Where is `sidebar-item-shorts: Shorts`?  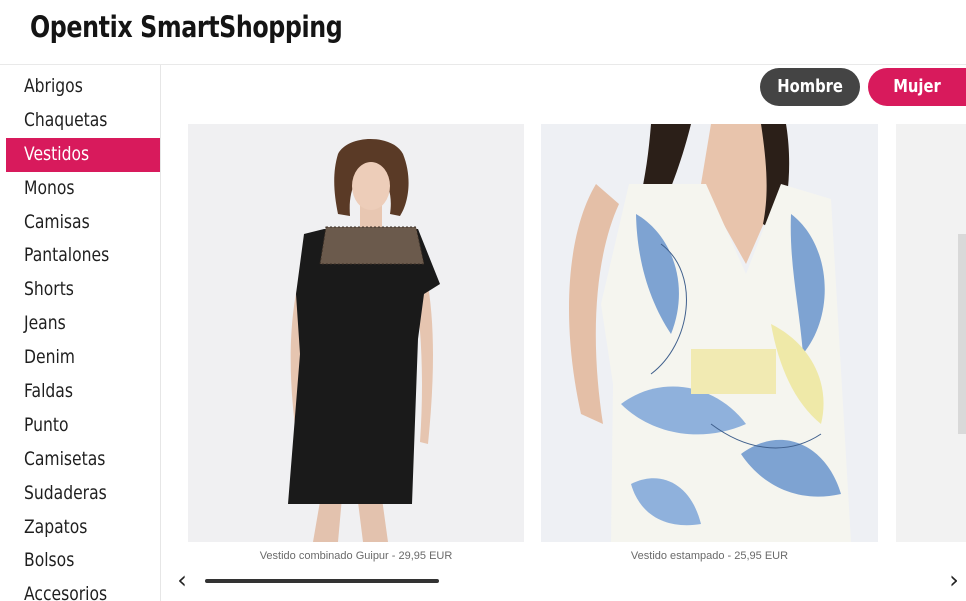 sidebar-item-shorts: Shorts is located at coordinates (80, 290).